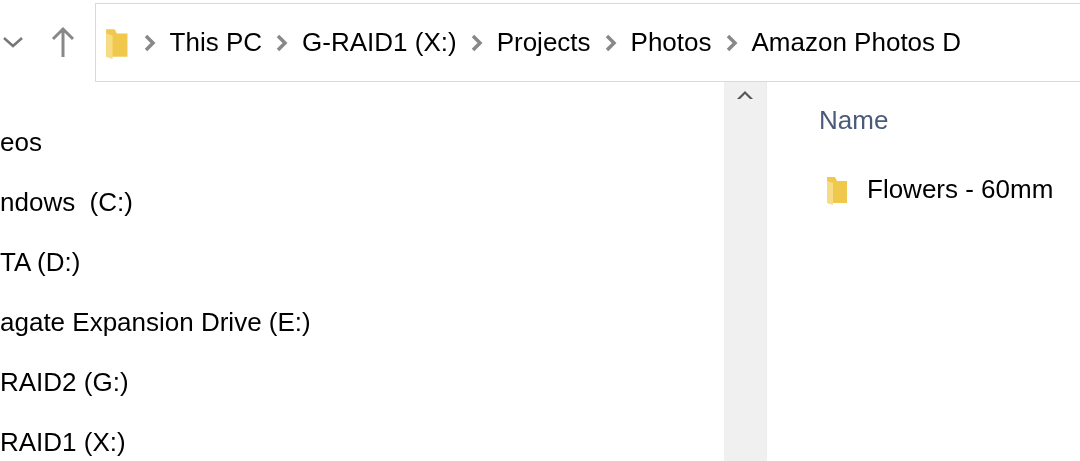 This screenshot has width=1080, height=461. I want to click on file-name: Flowers - 60mm, so click(960, 189).